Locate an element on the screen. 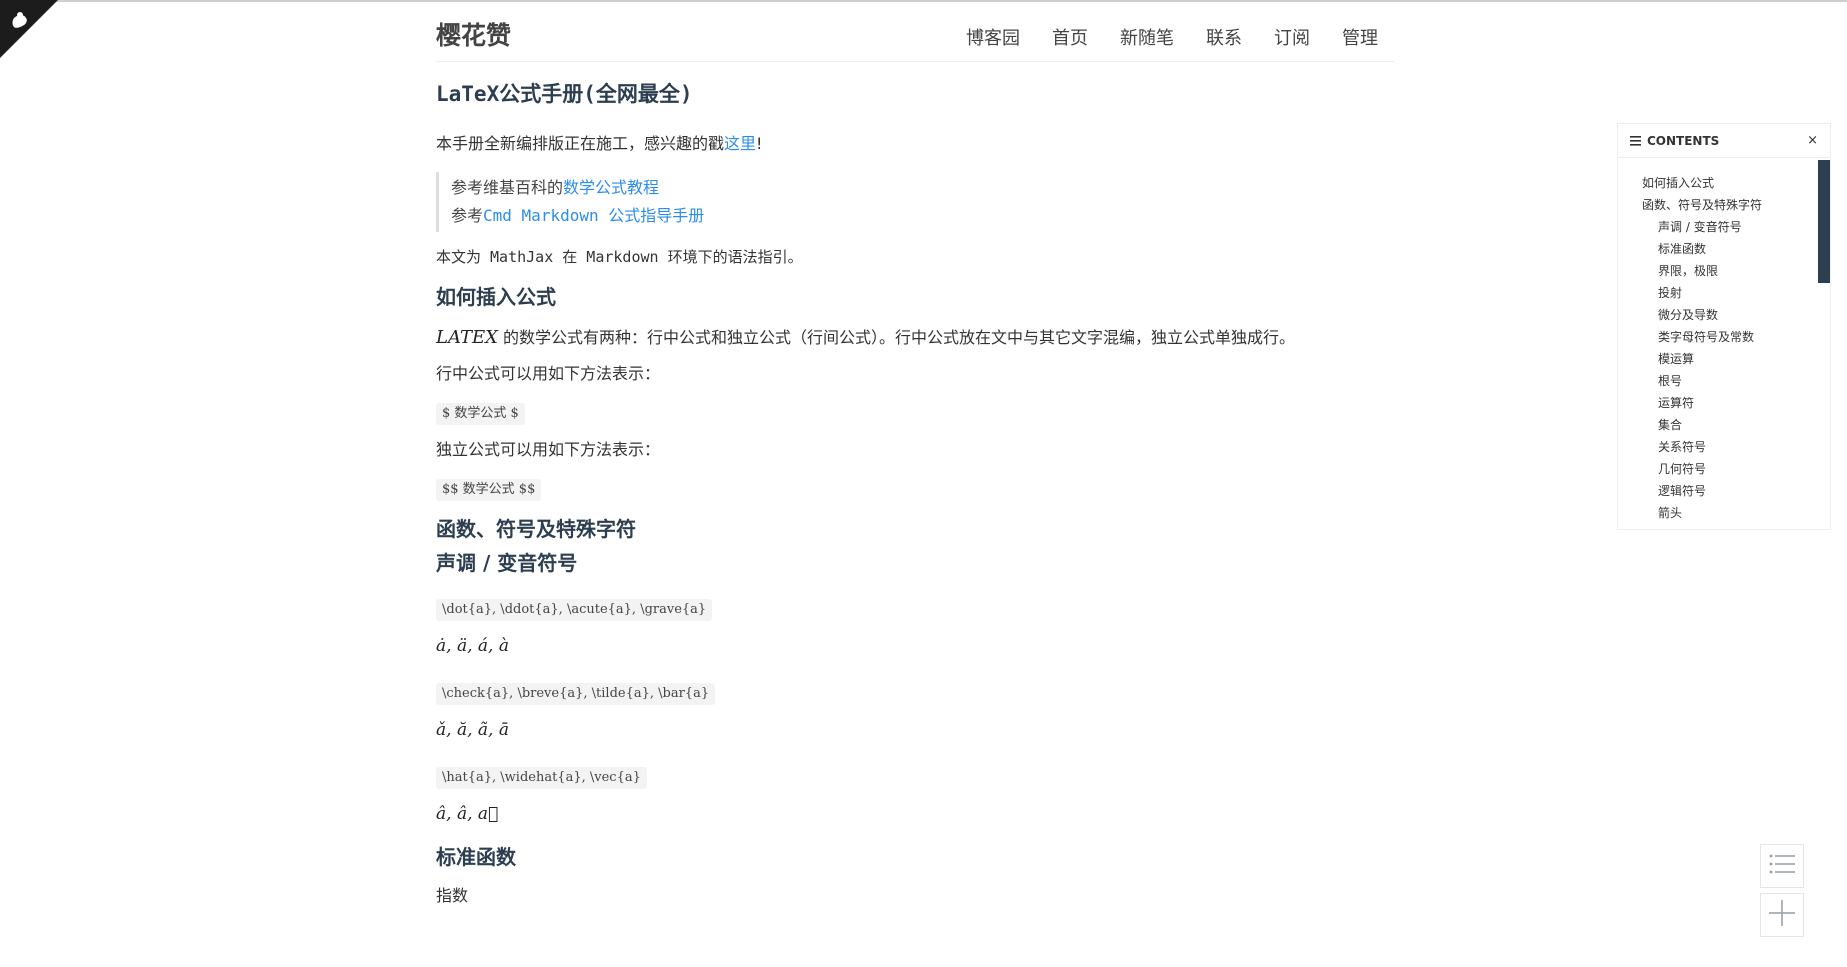  heading-insert-formula: 如何插入公式 is located at coordinates (496, 297).